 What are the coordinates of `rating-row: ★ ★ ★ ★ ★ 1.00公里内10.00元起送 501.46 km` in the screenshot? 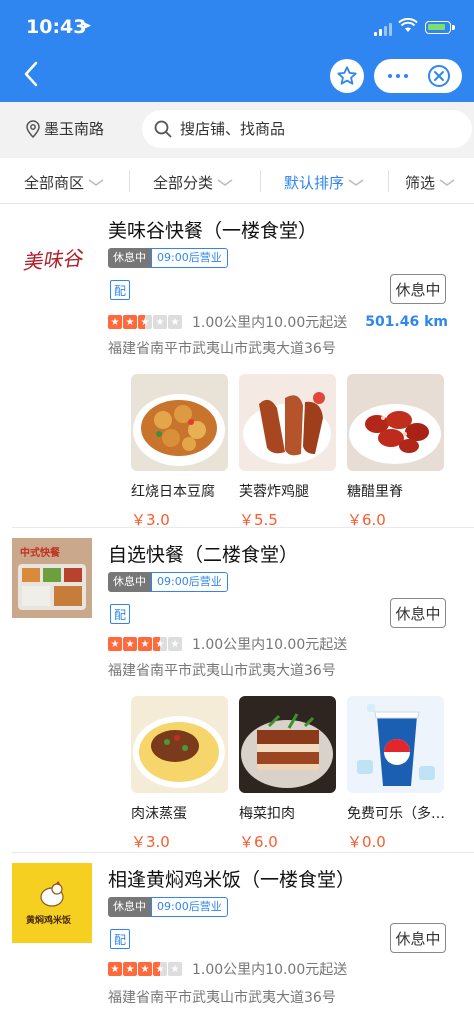 It's located at (278, 322).